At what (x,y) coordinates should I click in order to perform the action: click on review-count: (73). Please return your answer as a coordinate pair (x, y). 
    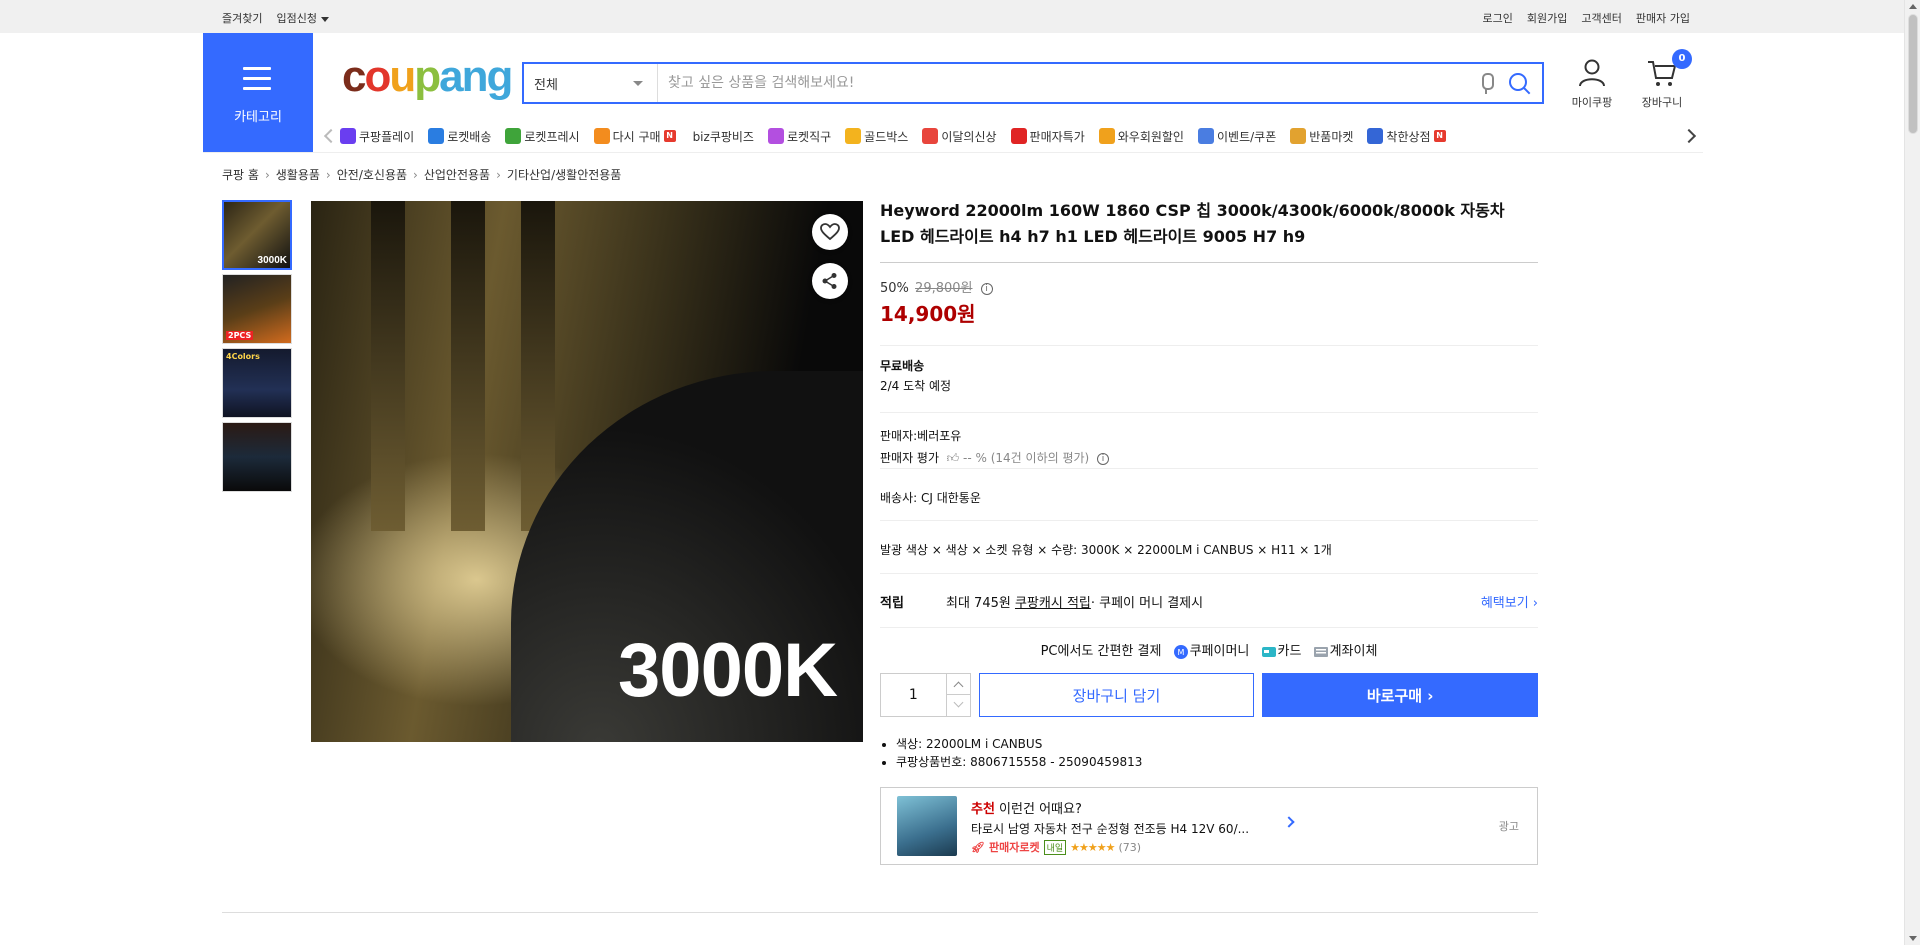
    Looking at the image, I should click on (1130, 847).